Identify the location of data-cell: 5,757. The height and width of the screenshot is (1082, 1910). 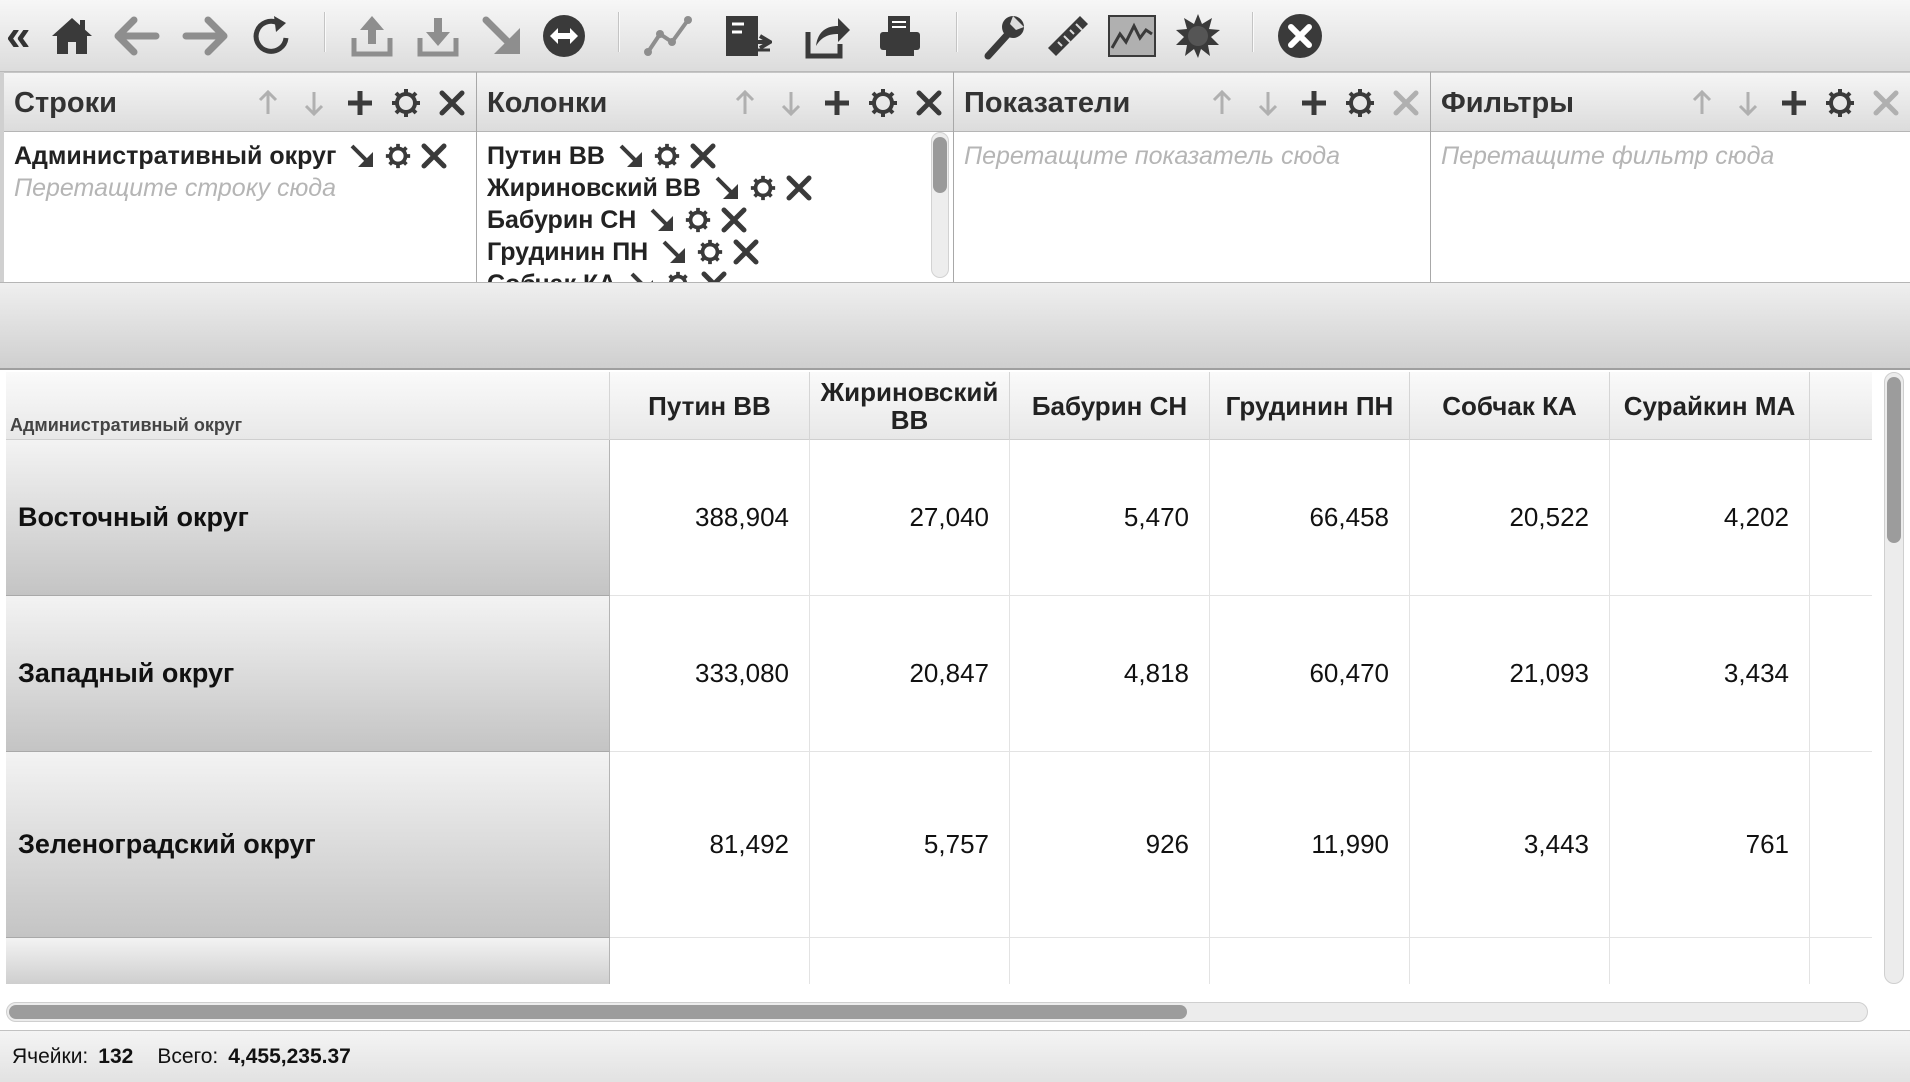
(910, 845).